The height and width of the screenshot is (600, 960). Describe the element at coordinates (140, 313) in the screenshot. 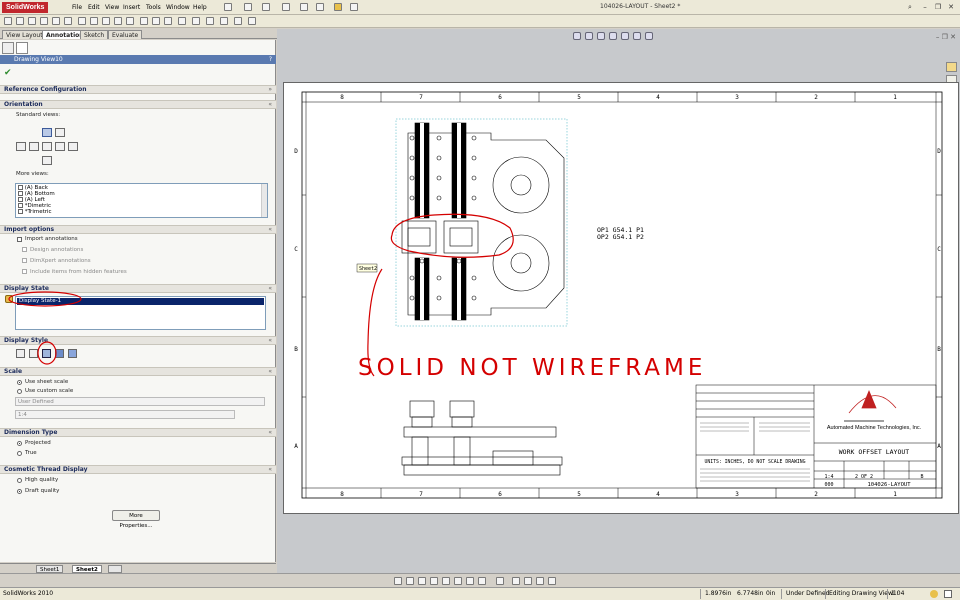

I see `display-state-list: Display State-1` at that location.